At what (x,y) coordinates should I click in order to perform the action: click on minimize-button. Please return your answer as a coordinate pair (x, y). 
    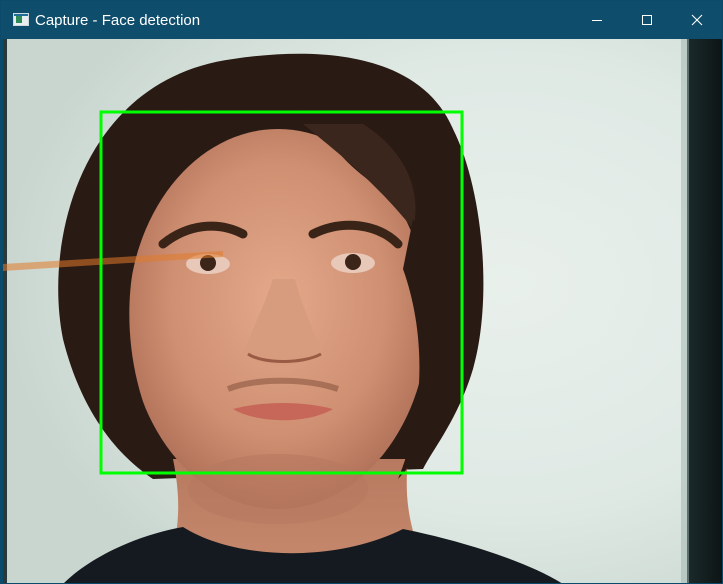
    Looking at the image, I should click on (597, 20).